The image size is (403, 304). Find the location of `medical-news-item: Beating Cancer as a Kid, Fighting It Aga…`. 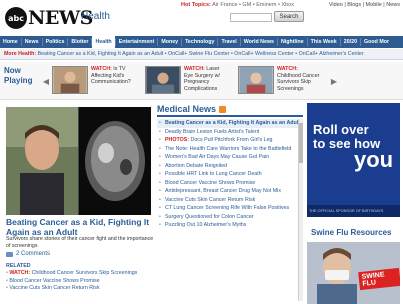

medical-news-item: Beating Cancer as a Kid, Fighting It Aga… is located at coordinates (230, 123).